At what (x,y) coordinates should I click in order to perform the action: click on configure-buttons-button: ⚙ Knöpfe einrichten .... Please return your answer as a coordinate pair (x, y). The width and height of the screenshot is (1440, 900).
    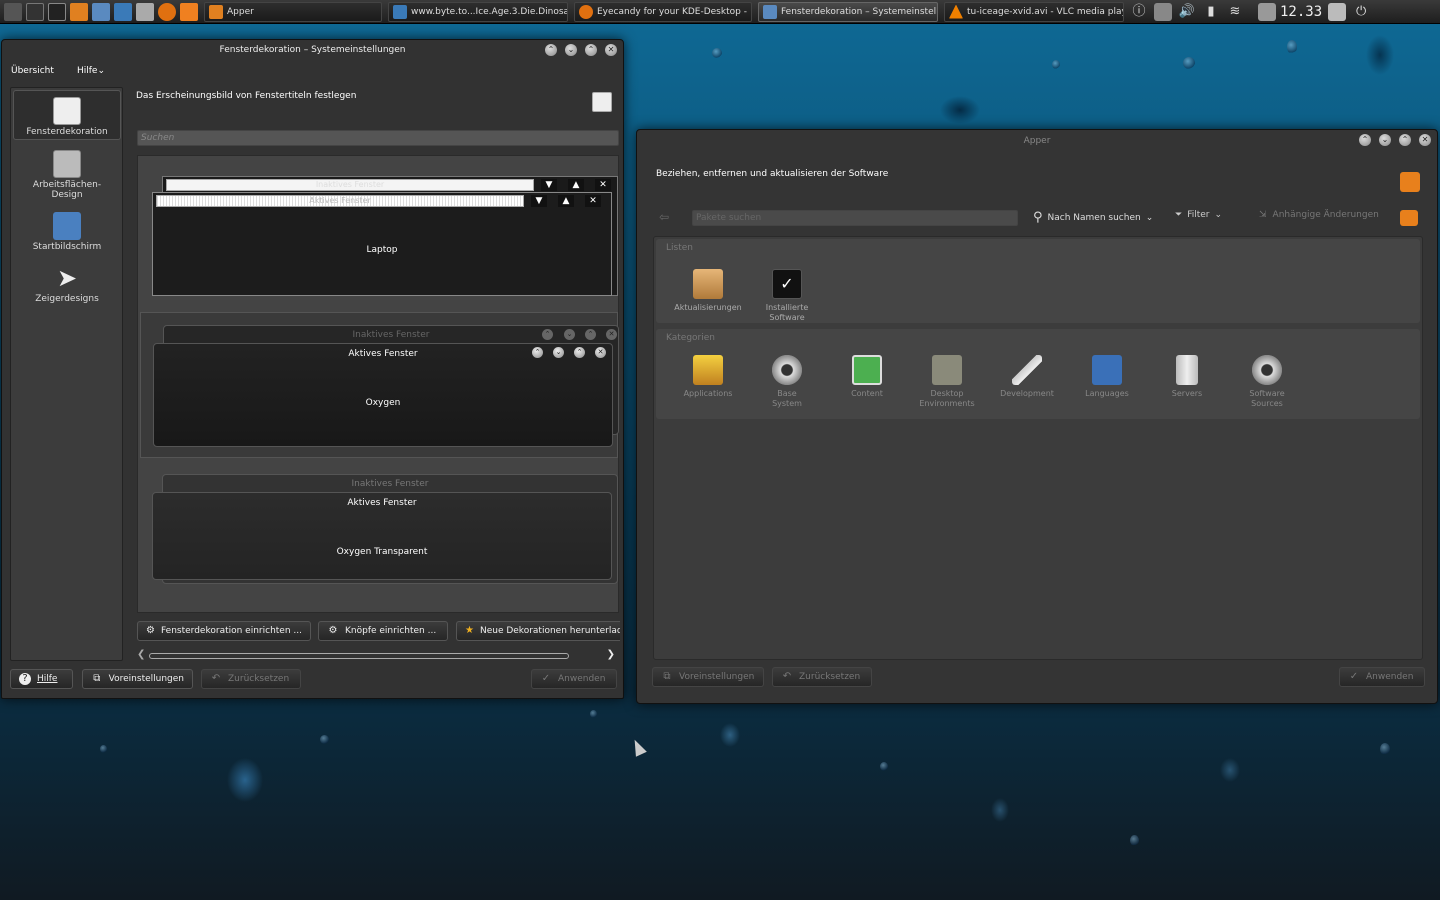
    Looking at the image, I should click on (383, 631).